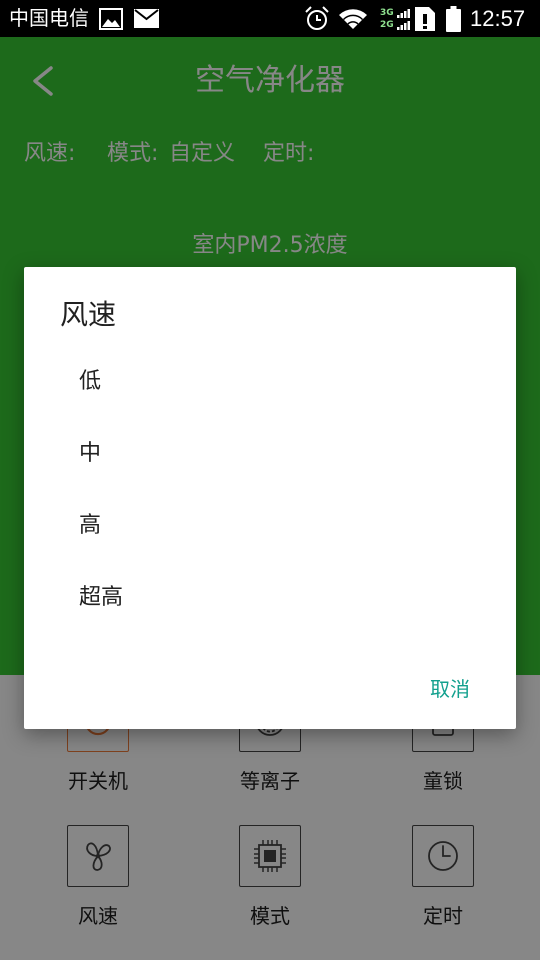  What do you see at coordinates (396, 19) in the screenshot?
I see `signal-icon: 3G 2G` at bounding box center [396, 19].